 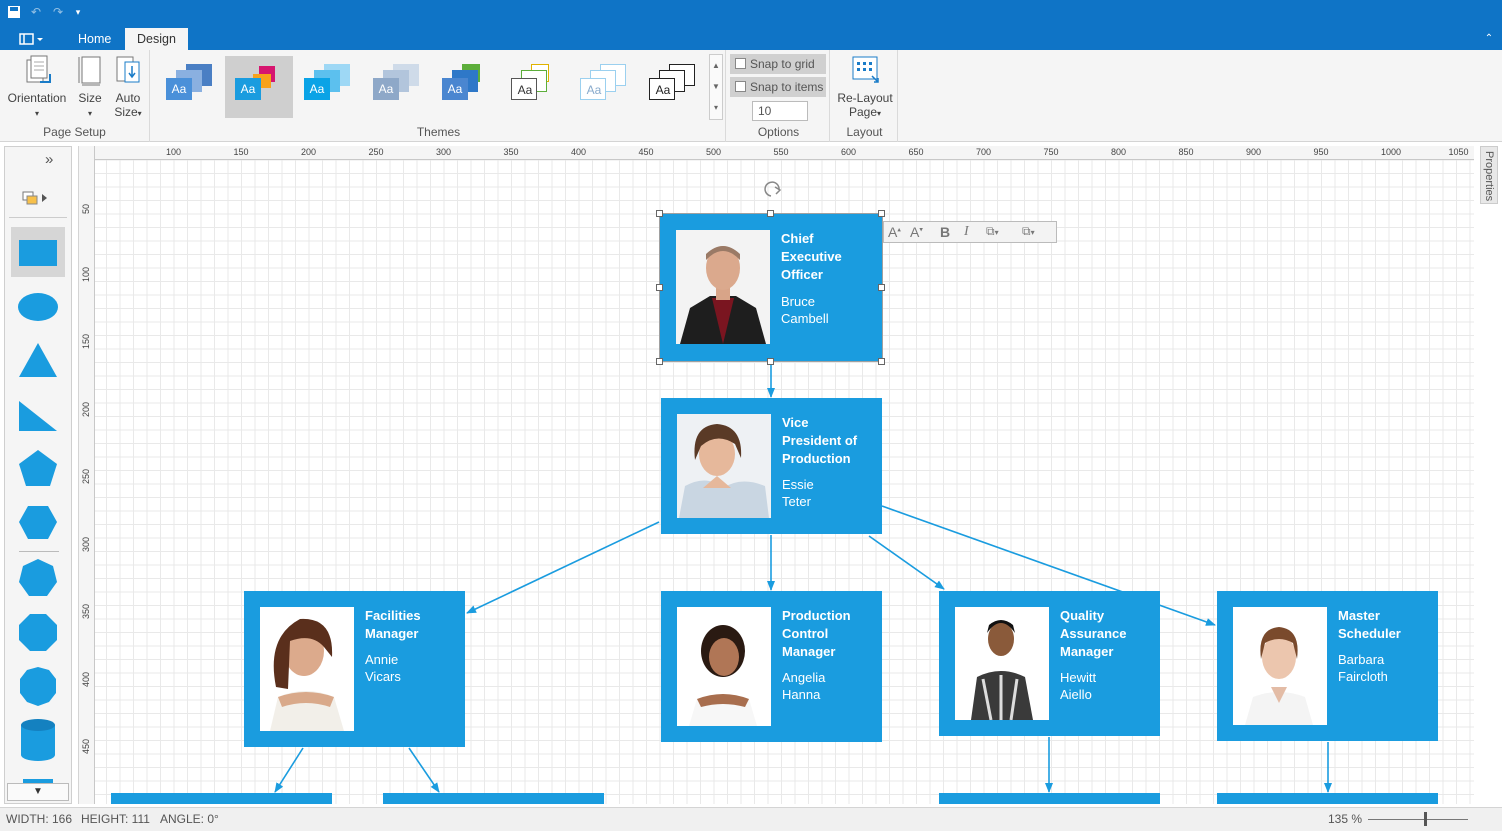 I want to click on italic-icon: I, so click(x=966, y=232).